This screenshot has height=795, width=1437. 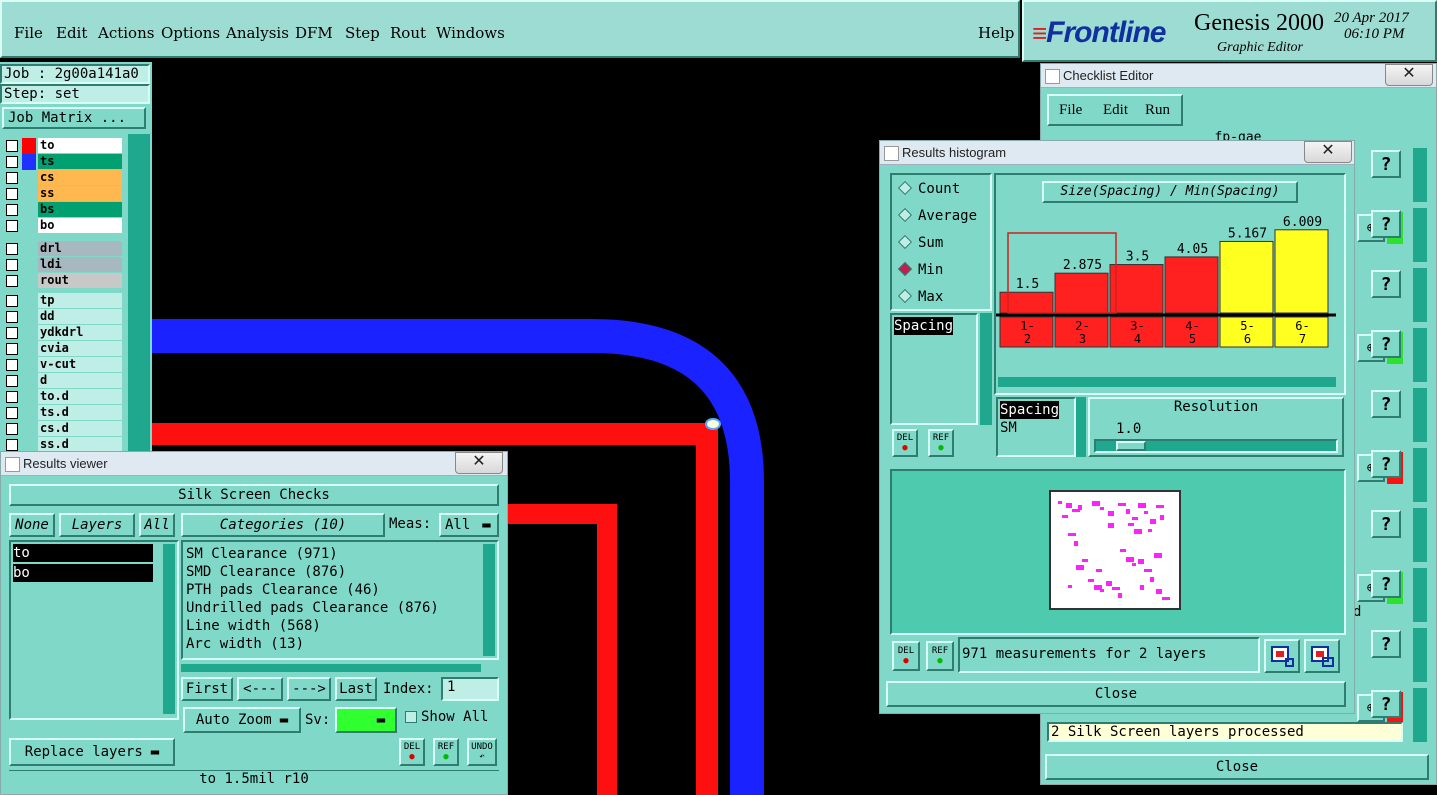 I want to click on category-item: SM Clearance (971), so click(x=340, y=554).